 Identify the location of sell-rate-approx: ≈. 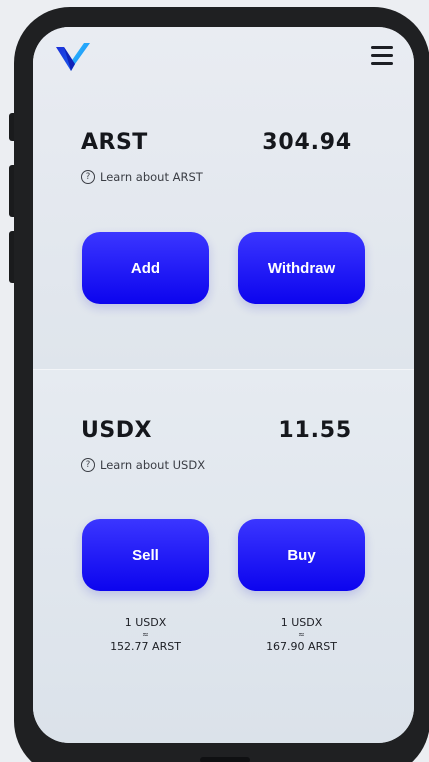
(145, 634).